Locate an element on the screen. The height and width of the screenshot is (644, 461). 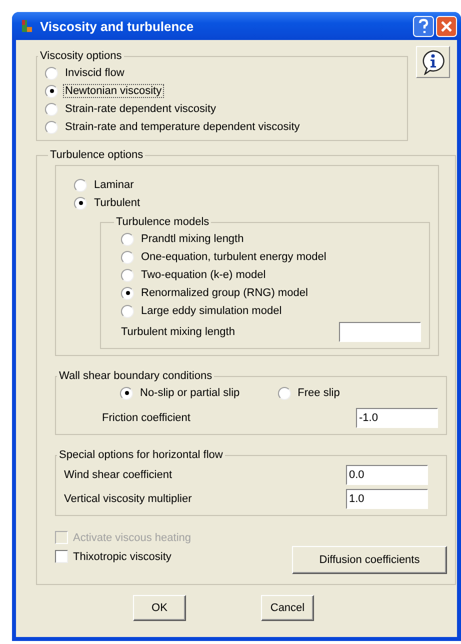
field-label: Friction coefficient is located at coordinates (146, 418).